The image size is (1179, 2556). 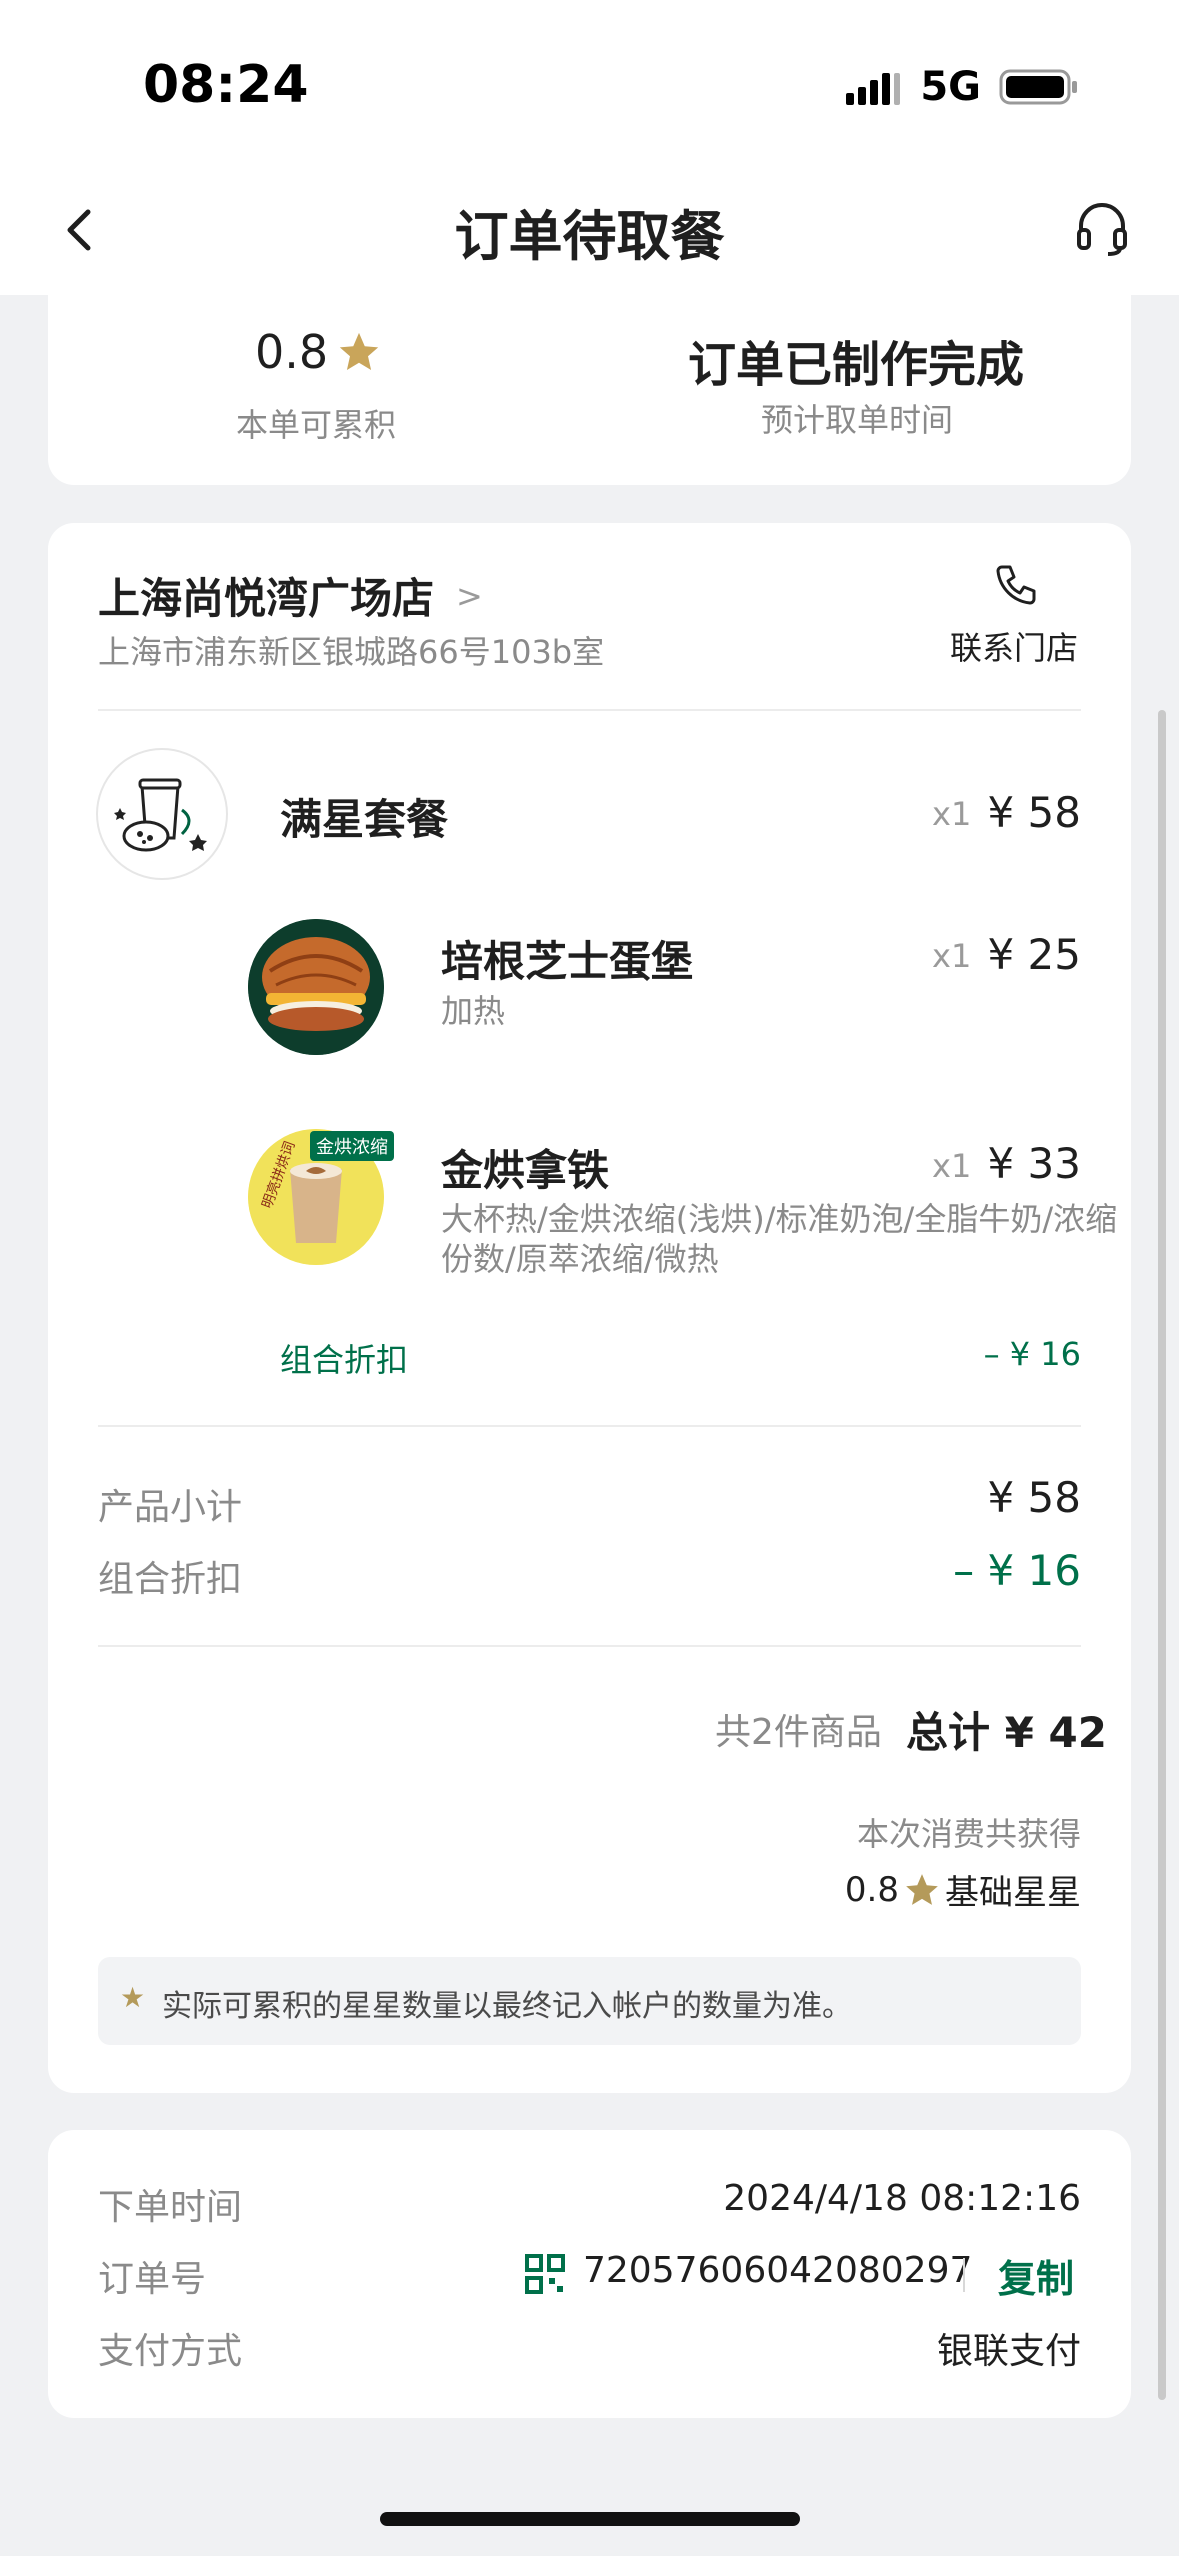 What do you see at coordinates (170, 1579) in the screenshot?
I see `discount-label: 组合折扣` at bounding box center [170, 1579].